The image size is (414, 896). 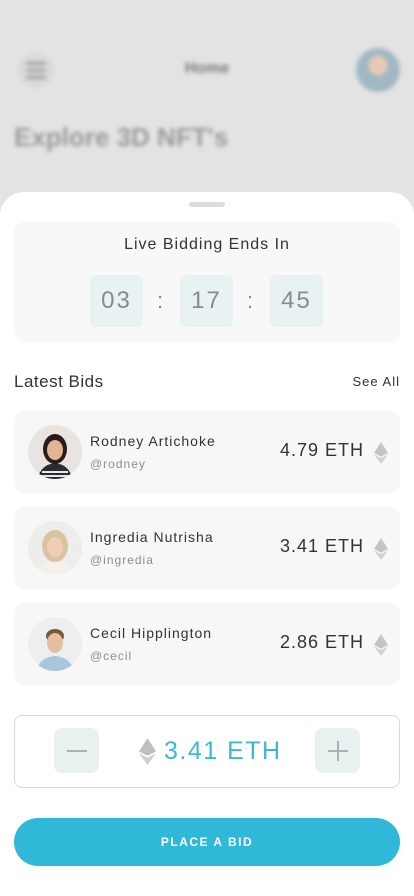 I want to click on bidder-handle: @ingredia, so click(x=122, y=560).